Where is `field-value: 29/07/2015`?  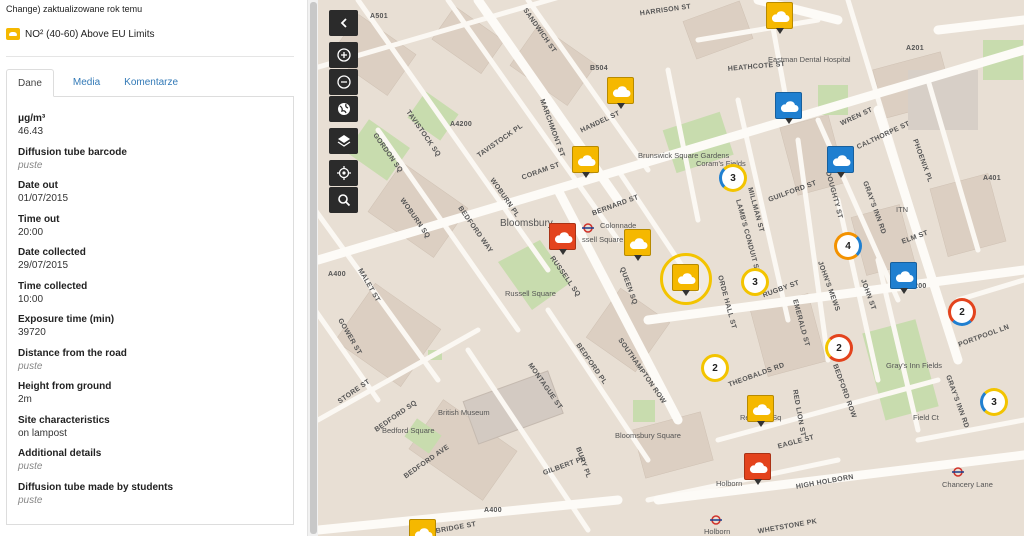
field-value: 29/07/2015 is located at coordinates (43, 265).